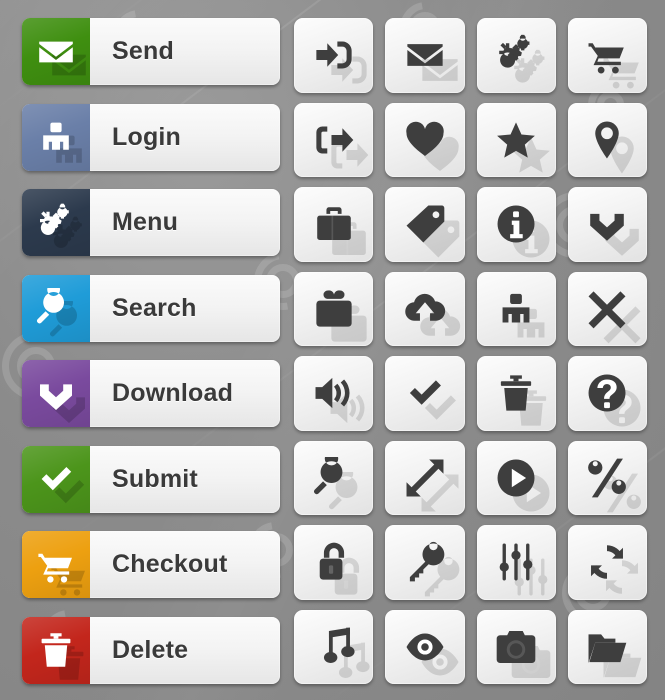  I want to click on speaker-icon, so click(334, 393).